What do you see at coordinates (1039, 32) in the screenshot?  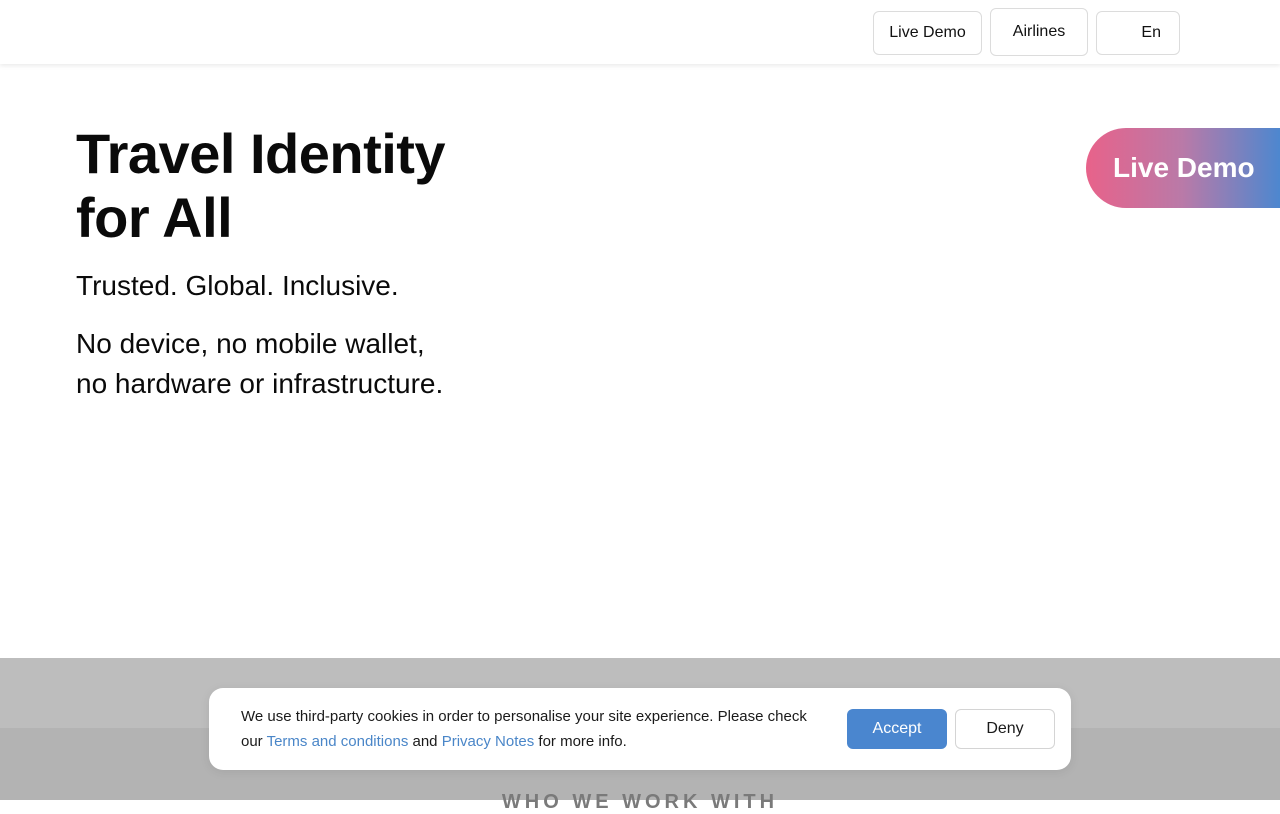 I see `nav-airlines-button: Airlines` at bounding box center [1039, 32].